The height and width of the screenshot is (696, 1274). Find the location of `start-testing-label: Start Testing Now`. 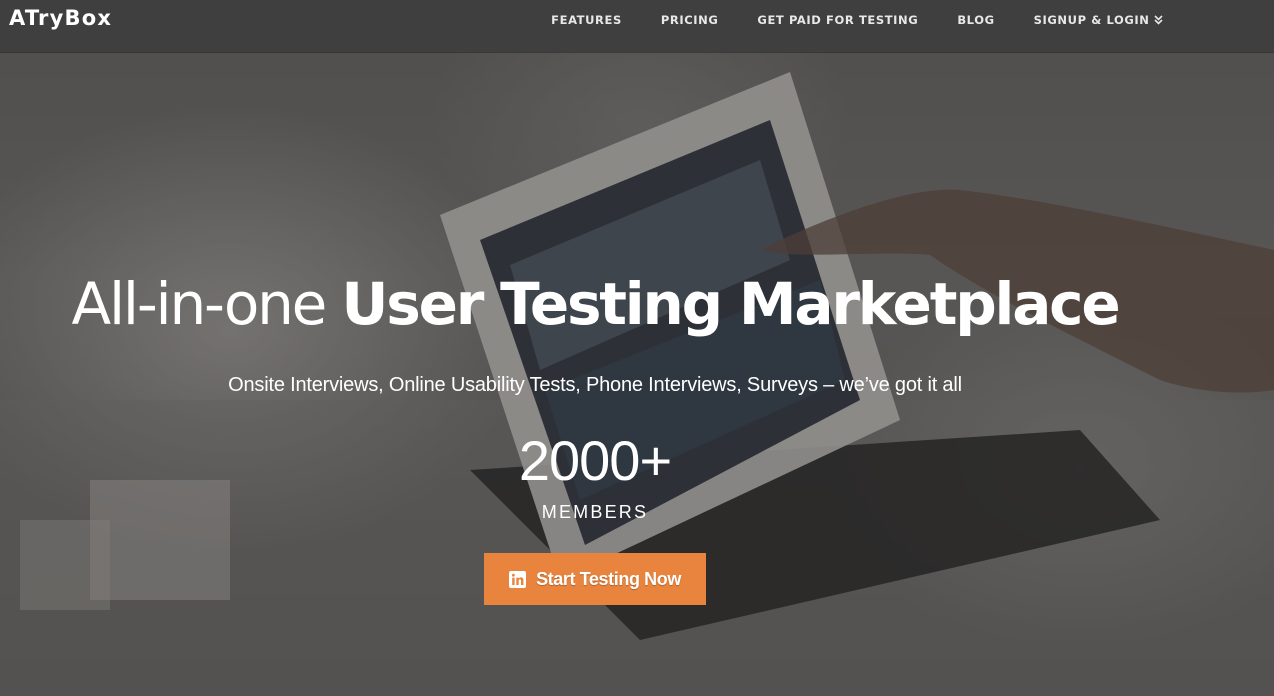

start-testing-label: Start Testing Now is located at coordinates (608, 578).